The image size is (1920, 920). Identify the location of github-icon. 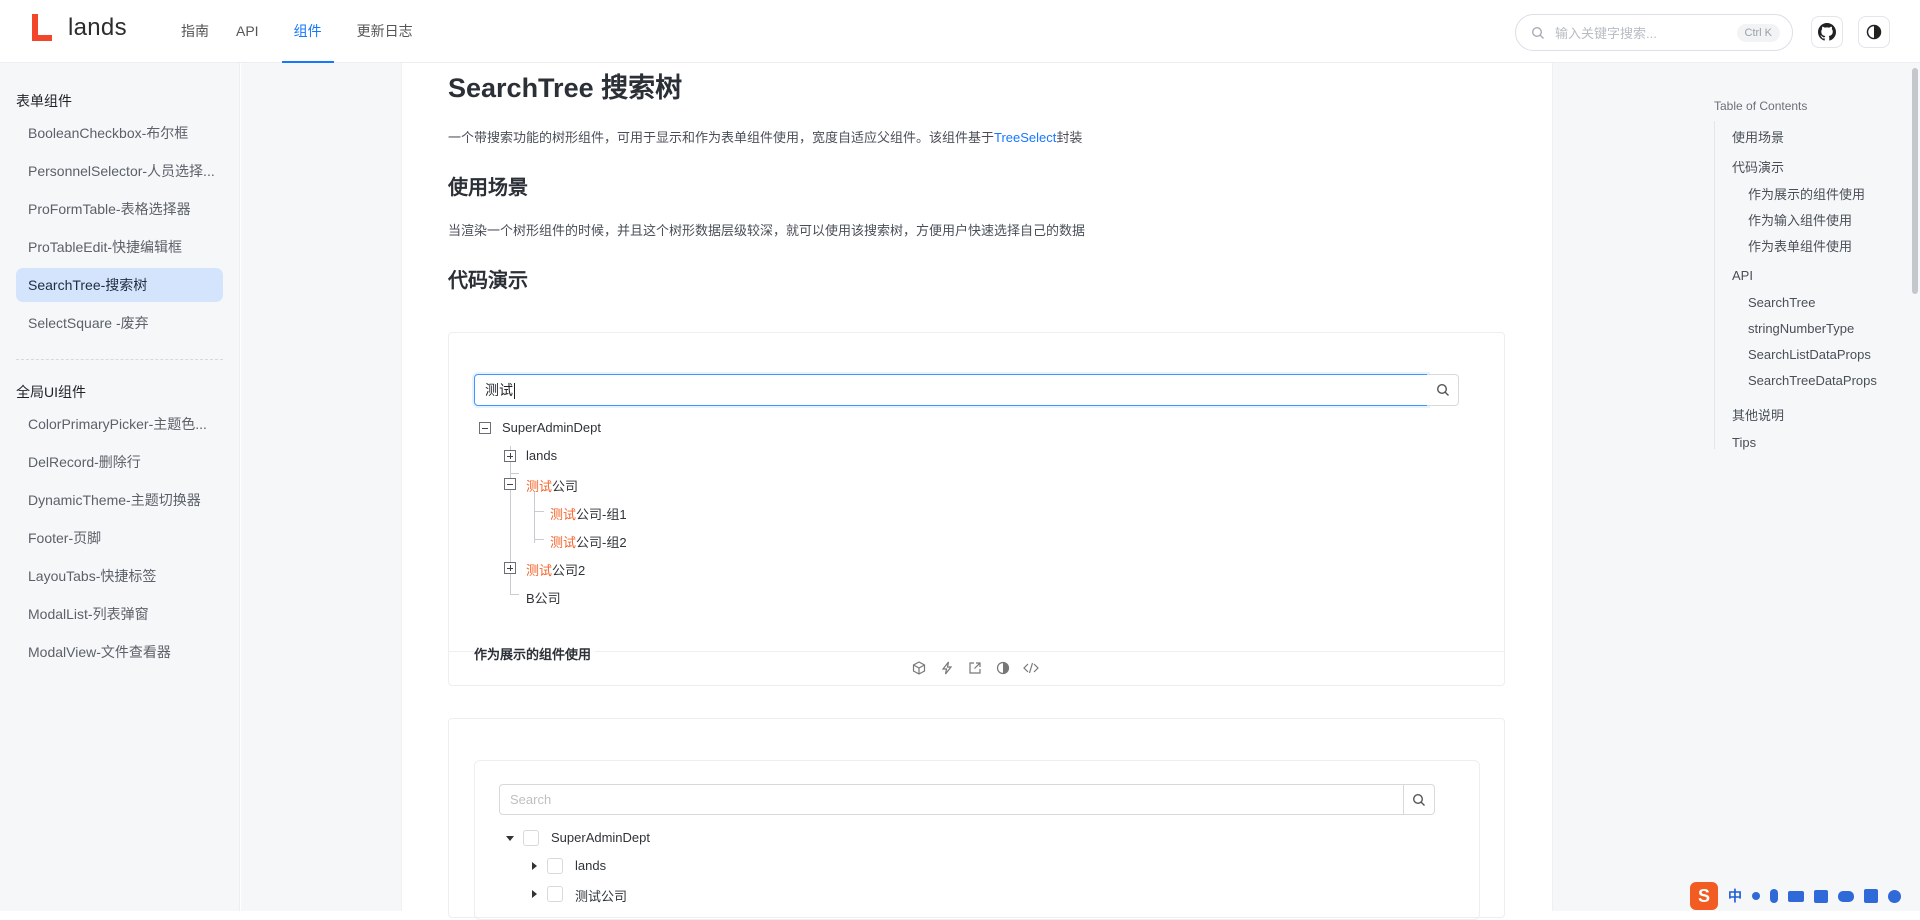
(1827, 32).